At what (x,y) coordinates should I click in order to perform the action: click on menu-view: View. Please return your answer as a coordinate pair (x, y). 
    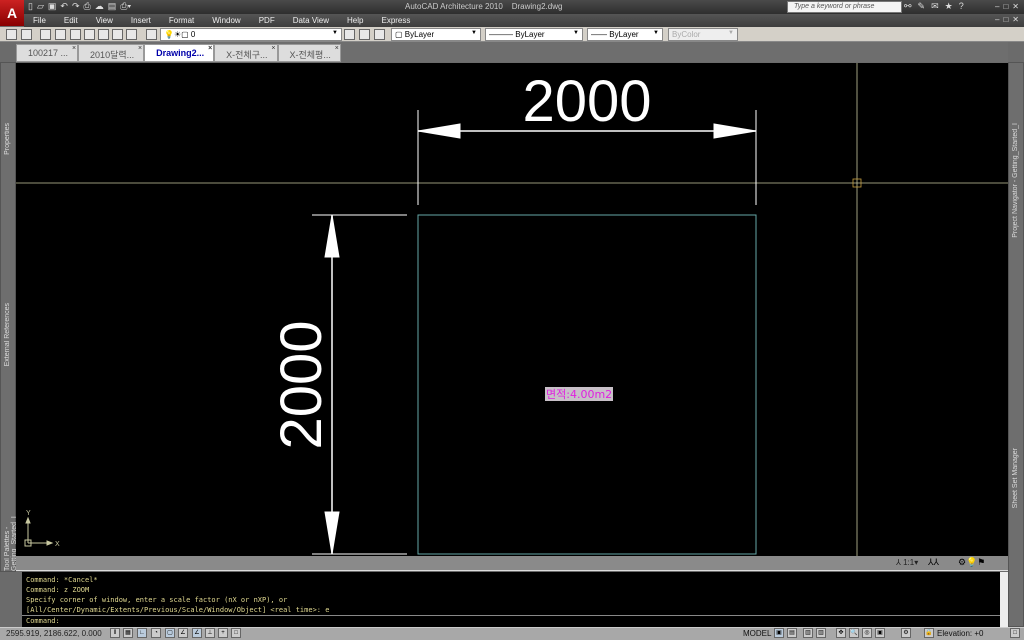
    Looking at the image, I should click on (104, 20).